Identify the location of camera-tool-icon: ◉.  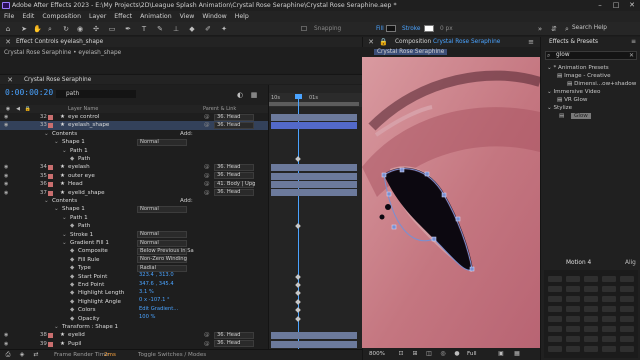
(80, 29).